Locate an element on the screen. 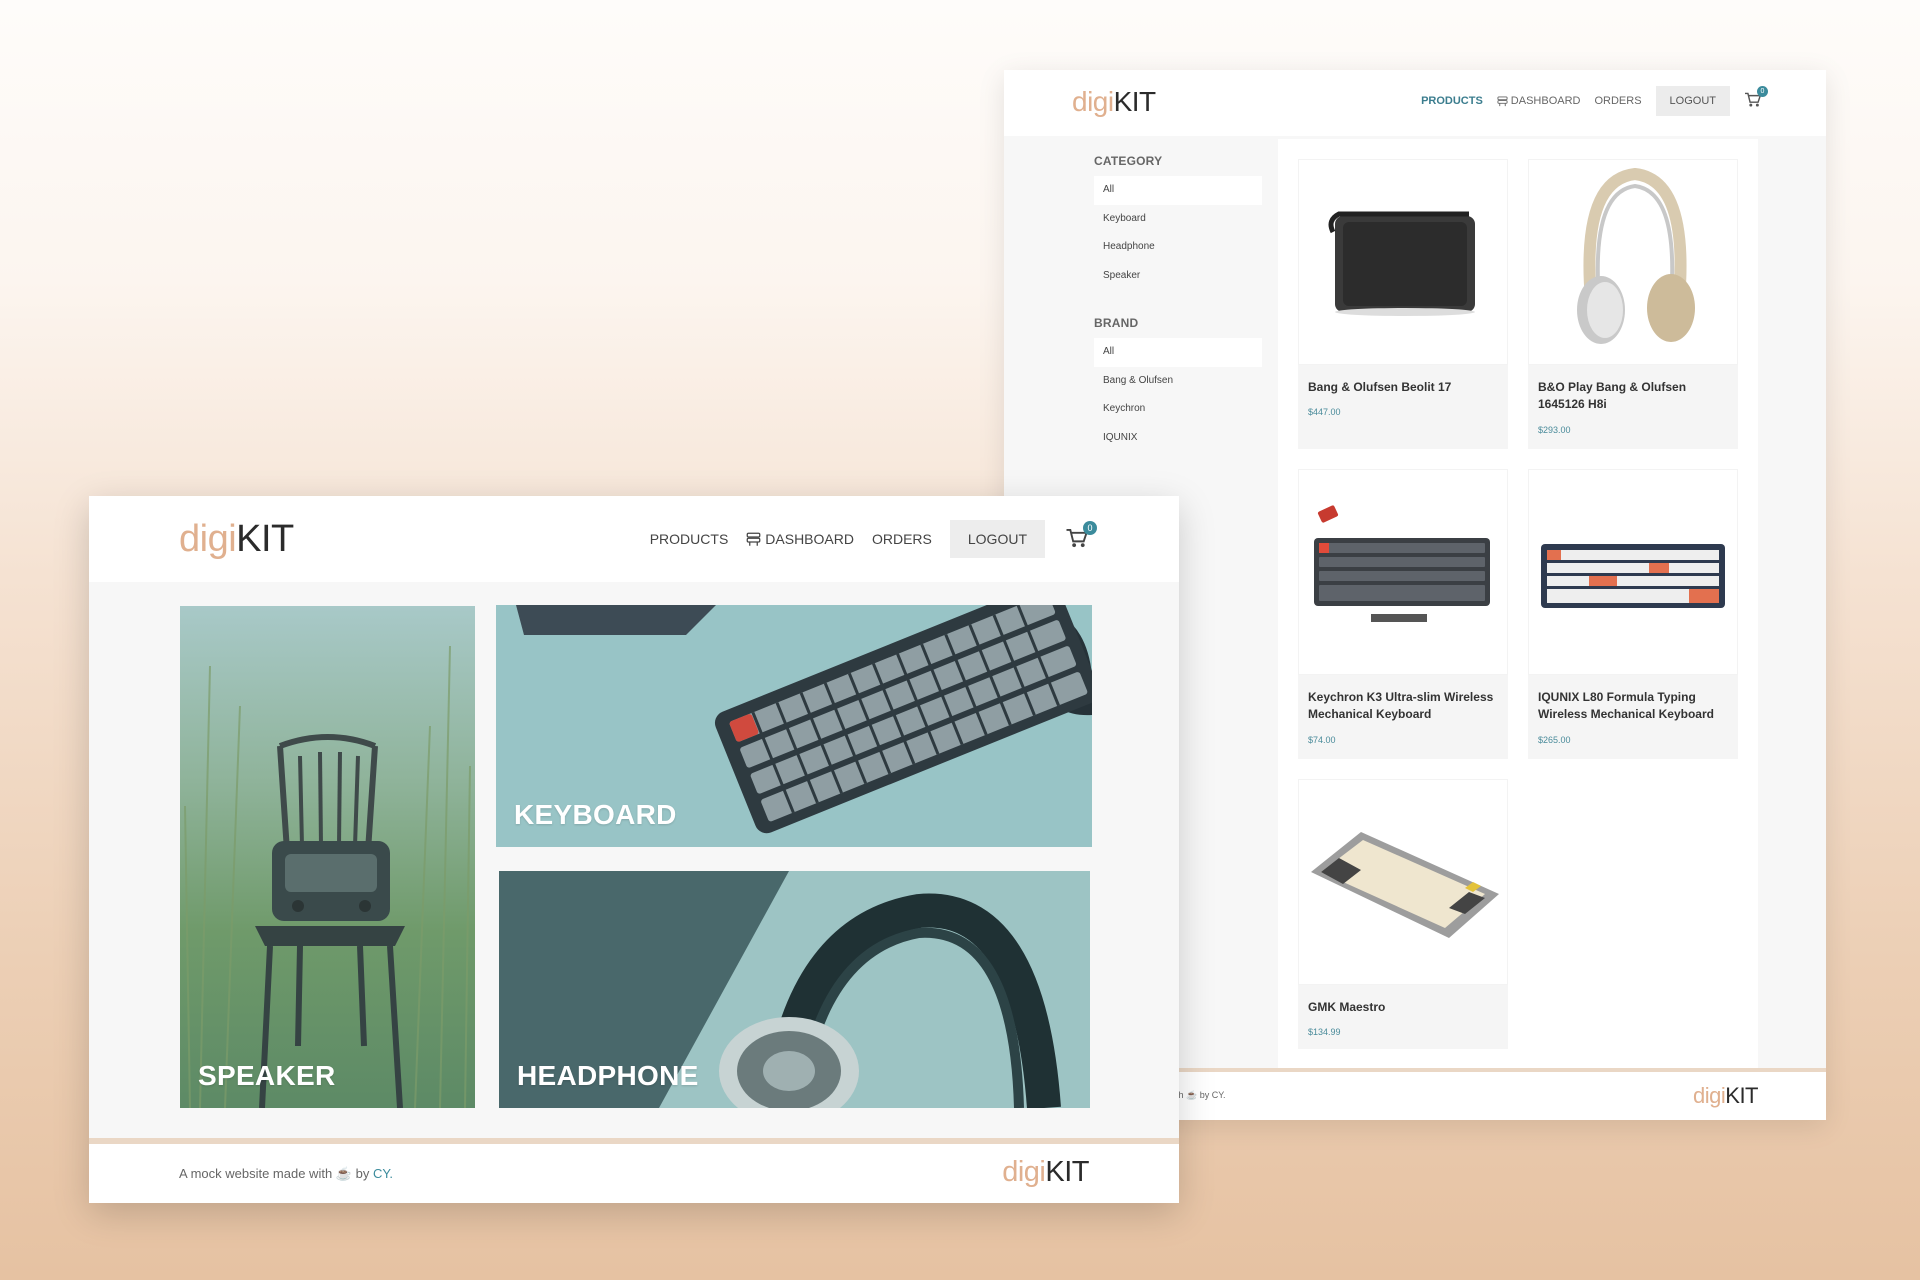 Image resolution: width=1920 pixels, height=1280 pixels. category-option-headphone: Headphone is located at coordinates (1178, 247).